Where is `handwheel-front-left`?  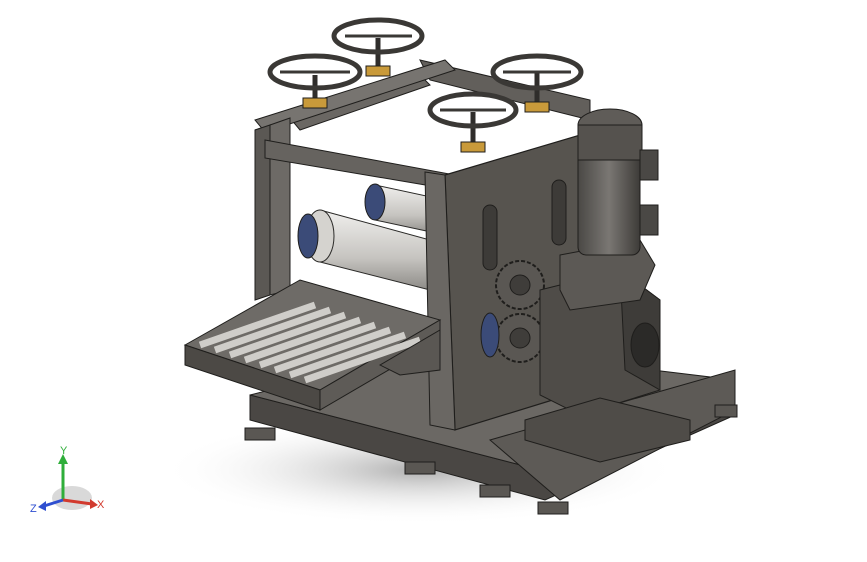
handwheel-front-left is located at coordinates (473, 122).